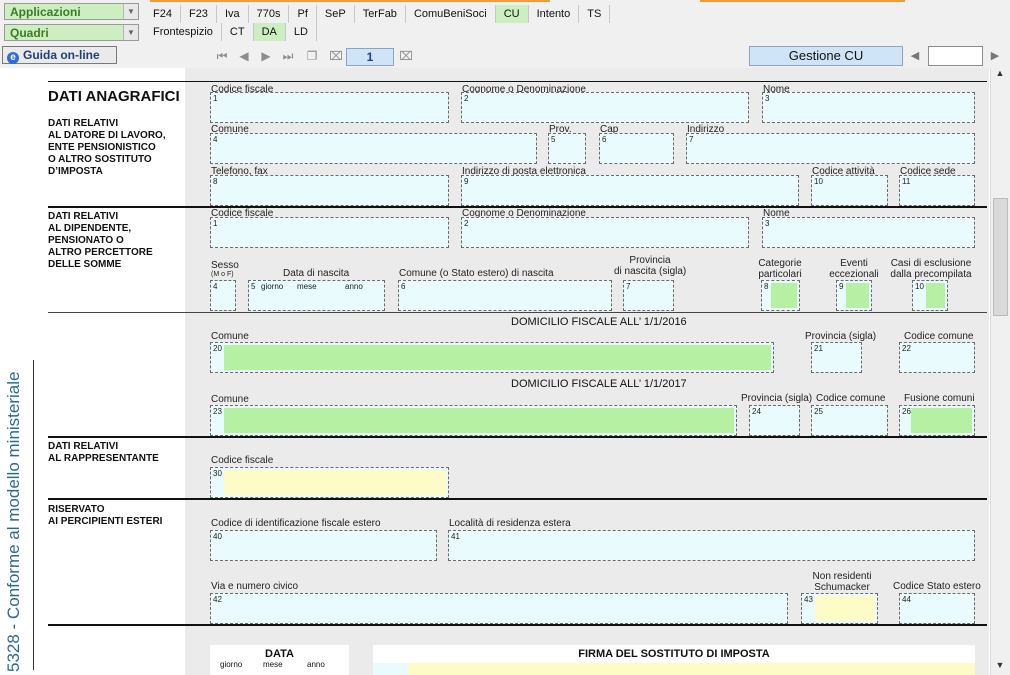 This screenshot has width=1010, height=675. I want to click on field-number: 7, so click(691, 139).